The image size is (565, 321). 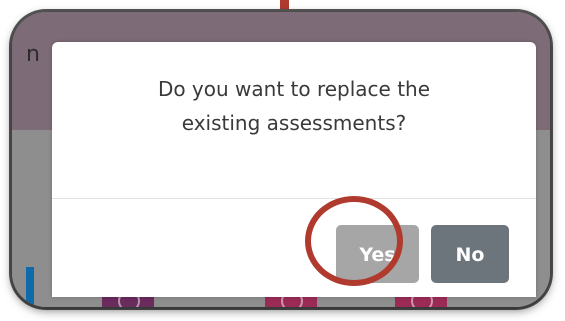 What do you see at coordinates (294, 123) in the screenshot?
I see `dialog-question-line-2: existing assessments?` at bounding box center [294, 123].